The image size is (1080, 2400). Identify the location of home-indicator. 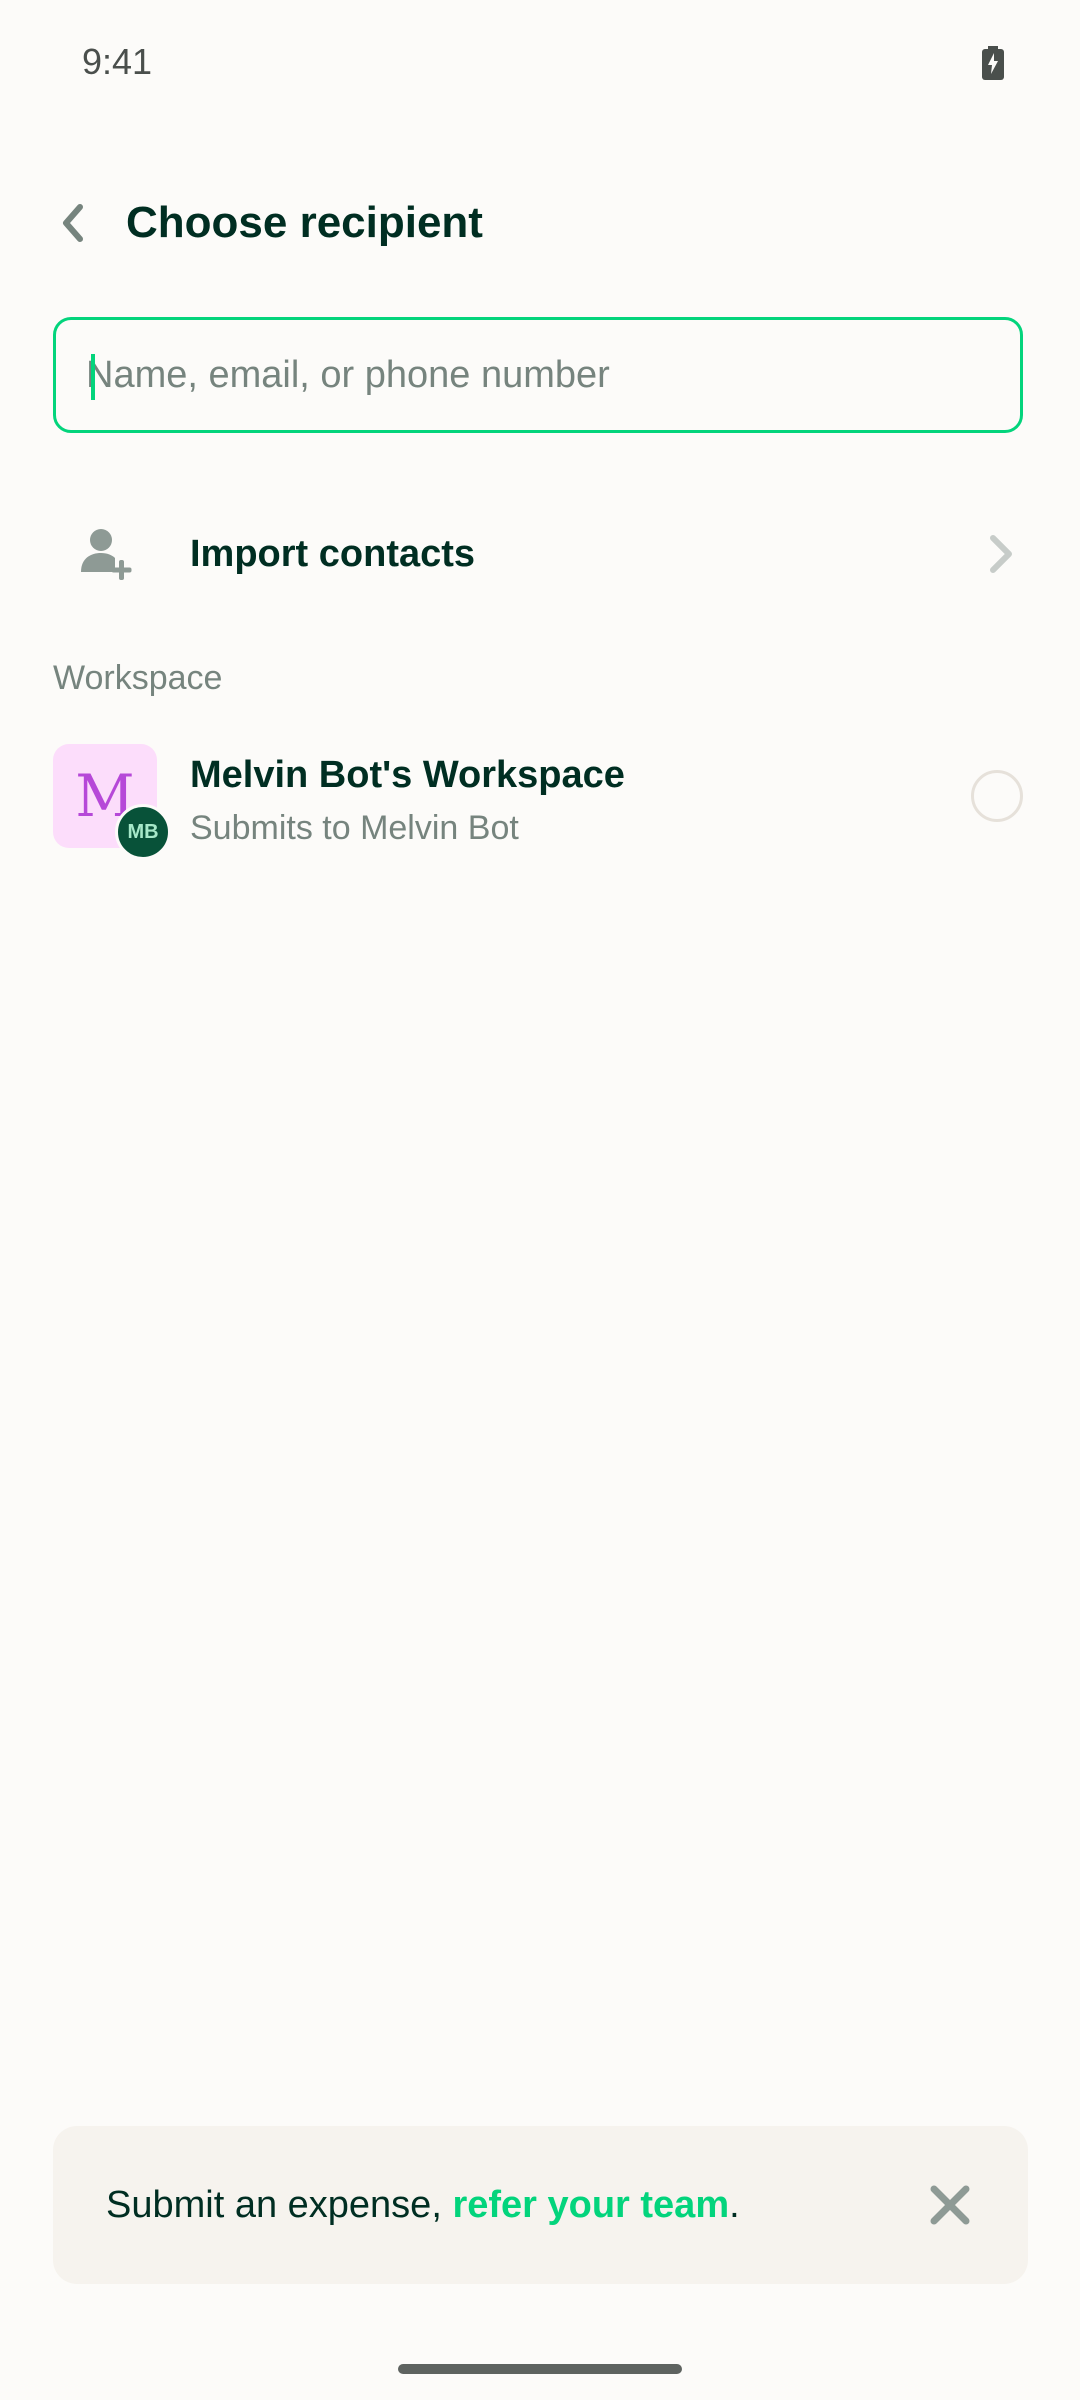
(540, 2369).